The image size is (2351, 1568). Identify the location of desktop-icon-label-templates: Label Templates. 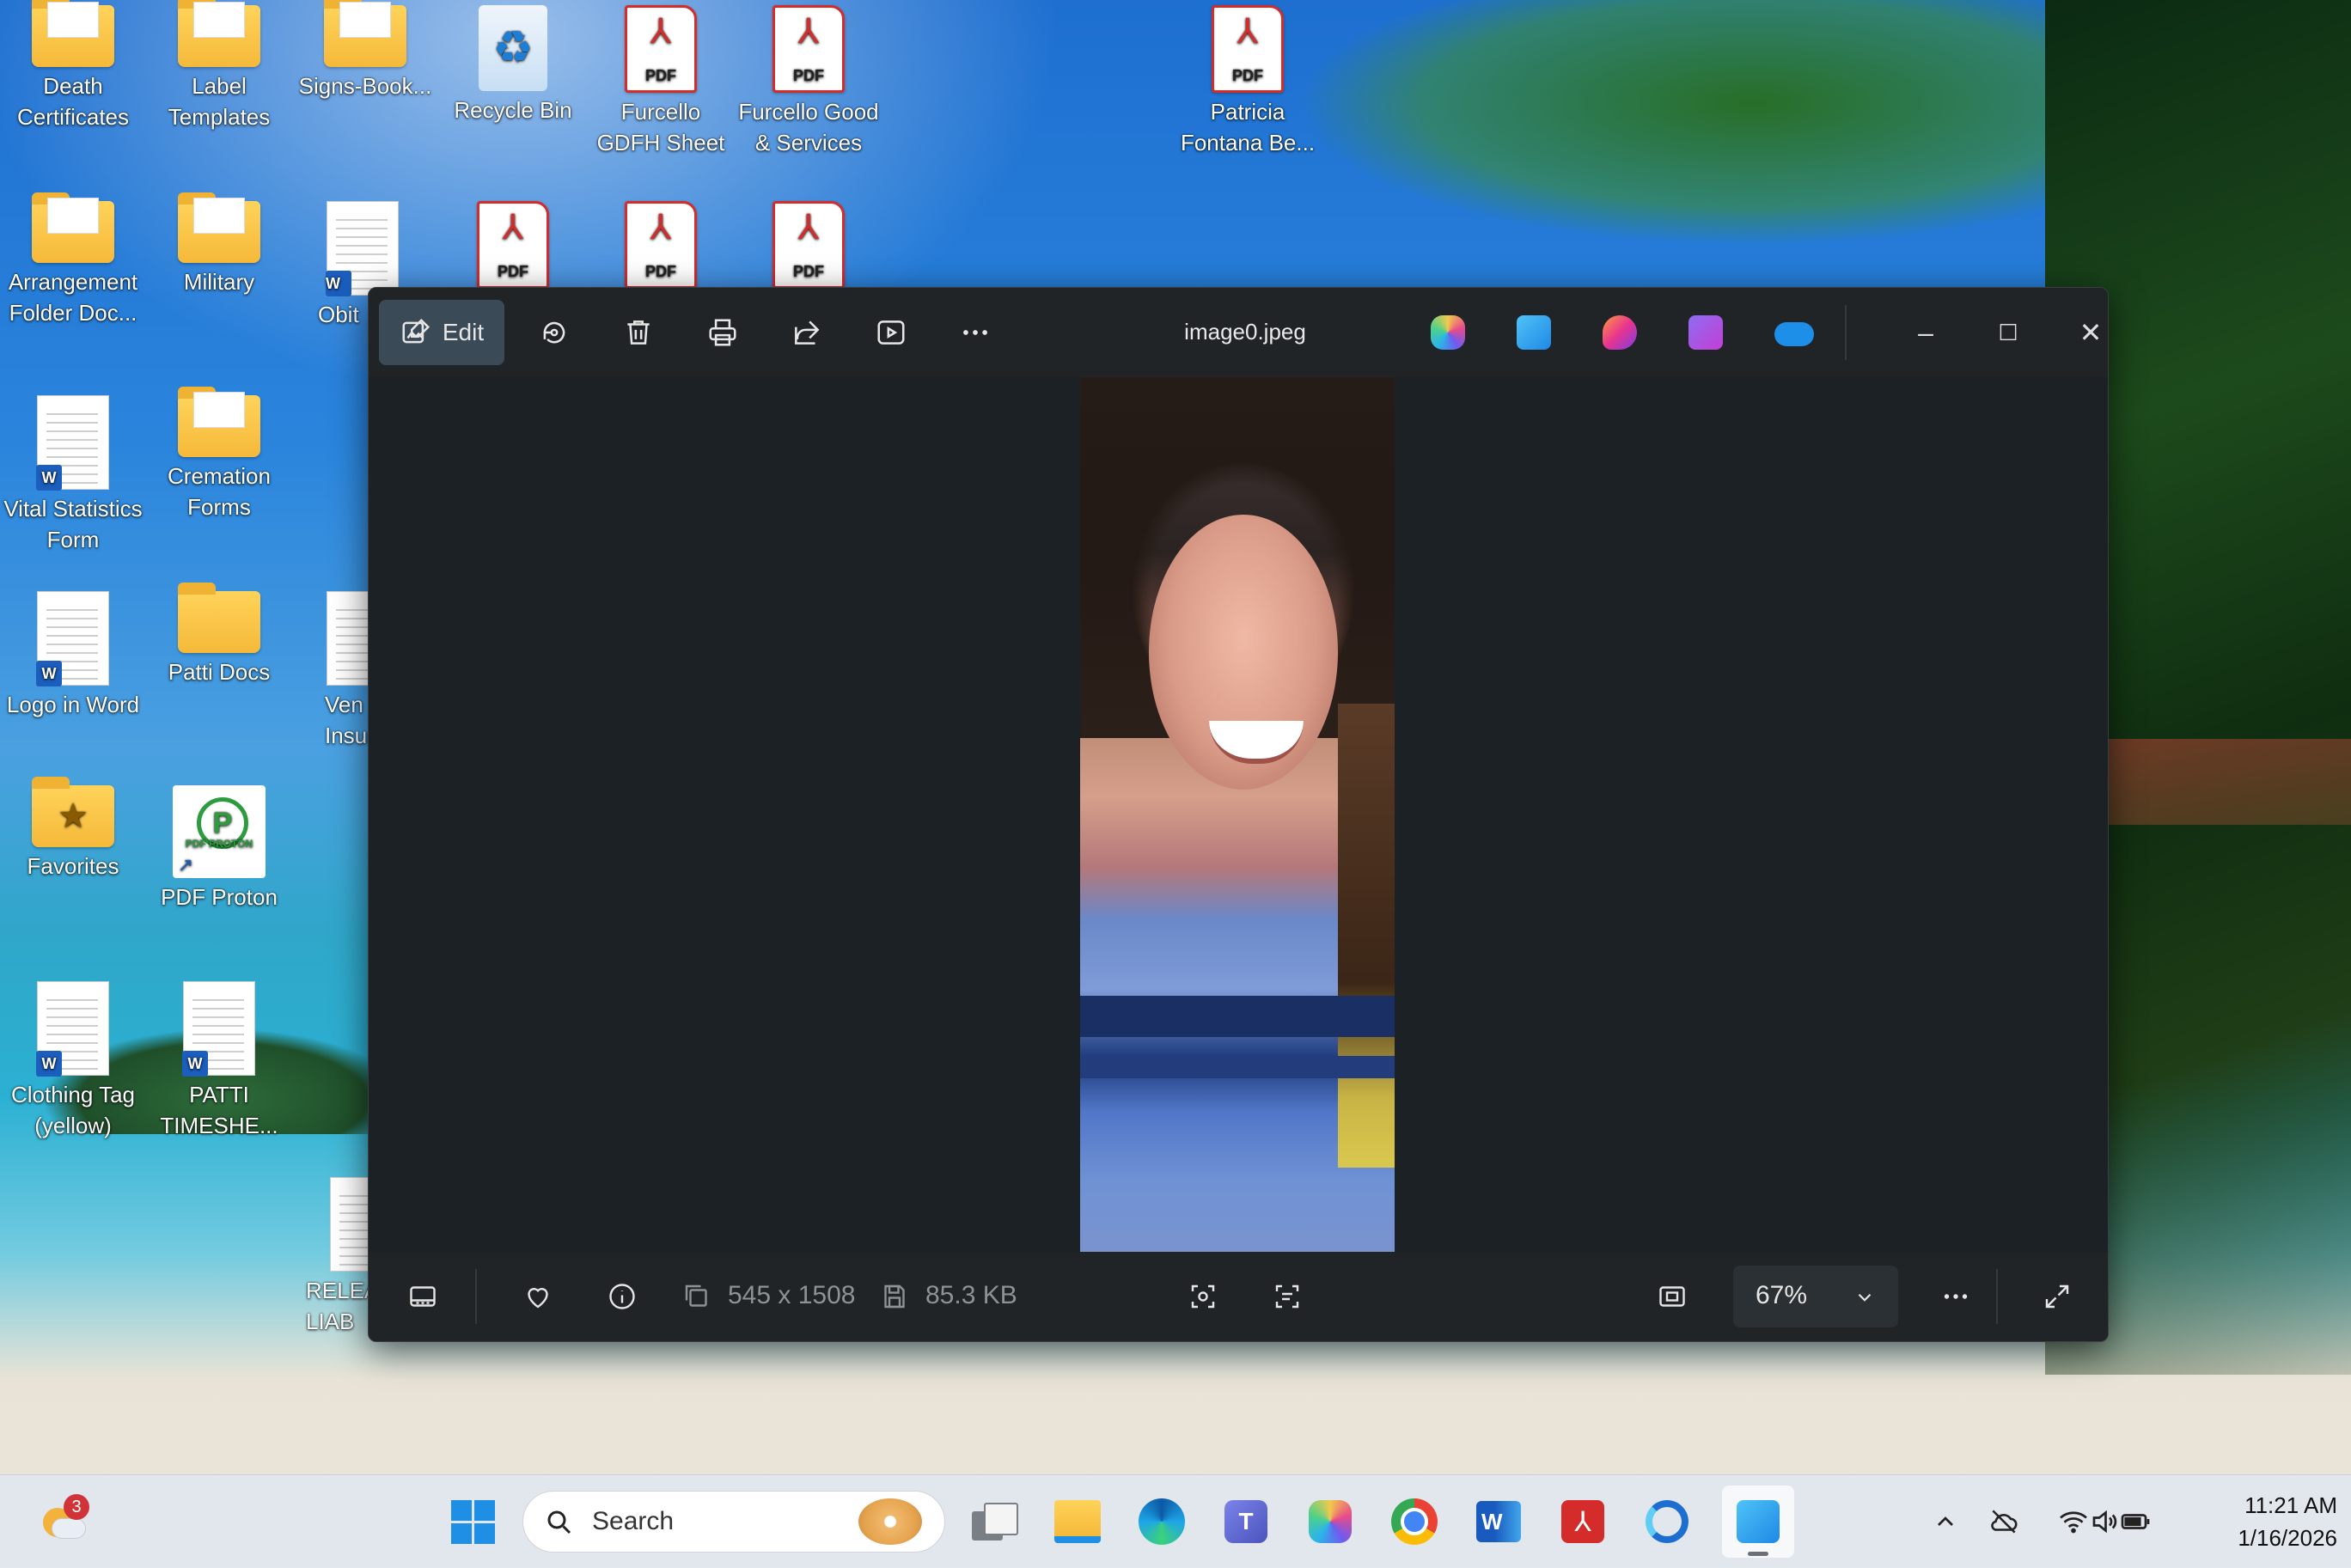
(219, 66).